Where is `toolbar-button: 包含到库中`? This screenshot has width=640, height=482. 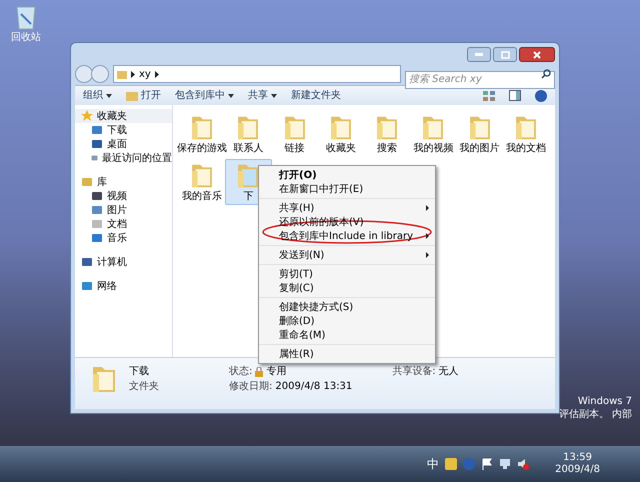 toolbar-button: 包含到库中 is located at coordinates (204, 95).